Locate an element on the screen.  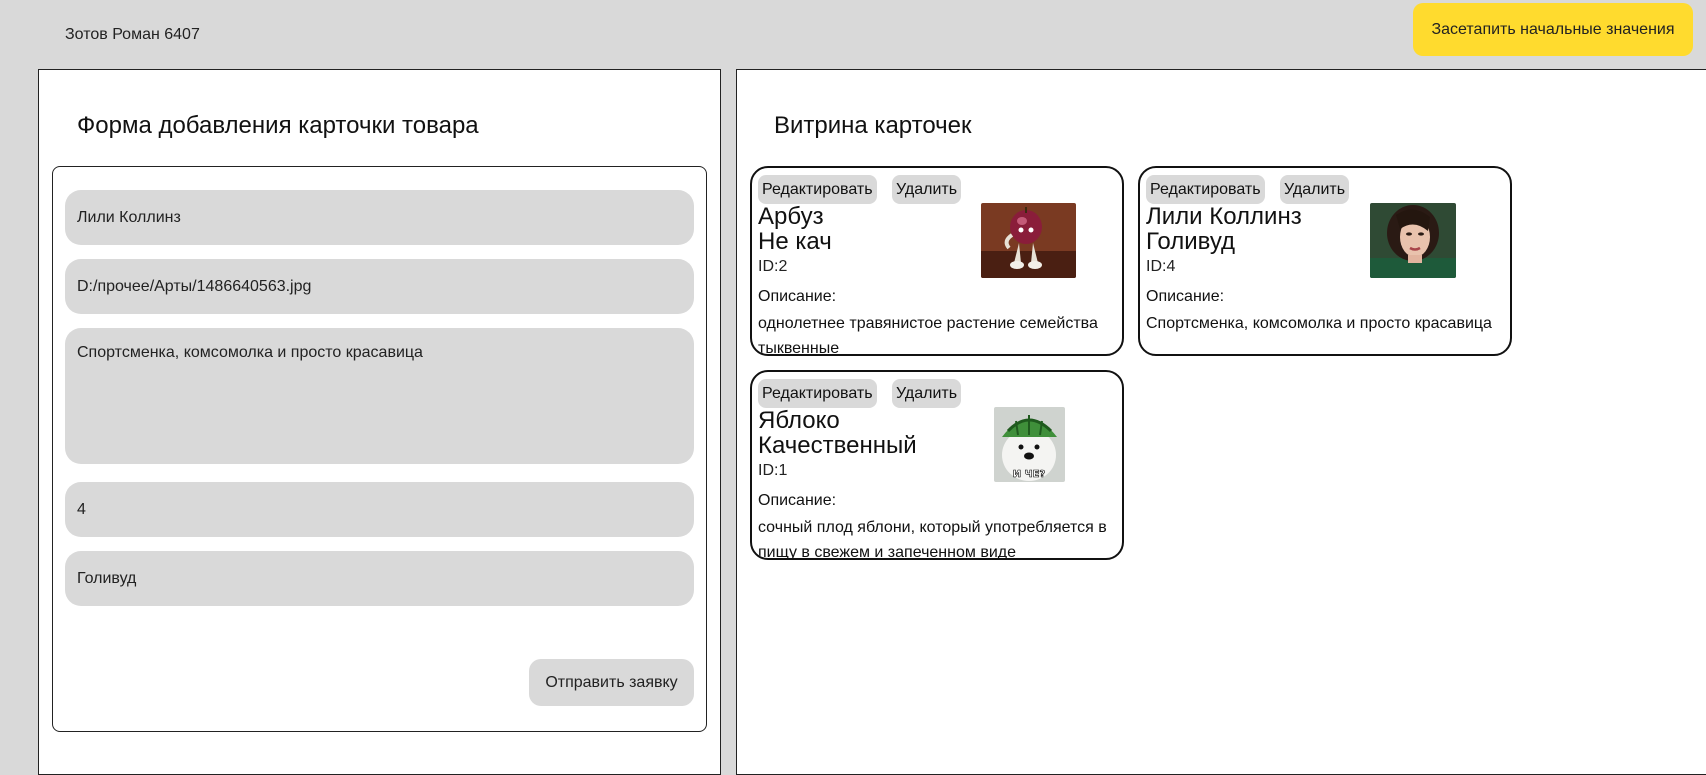
card-id: ID:4 is located at coordinates (1161, 266).